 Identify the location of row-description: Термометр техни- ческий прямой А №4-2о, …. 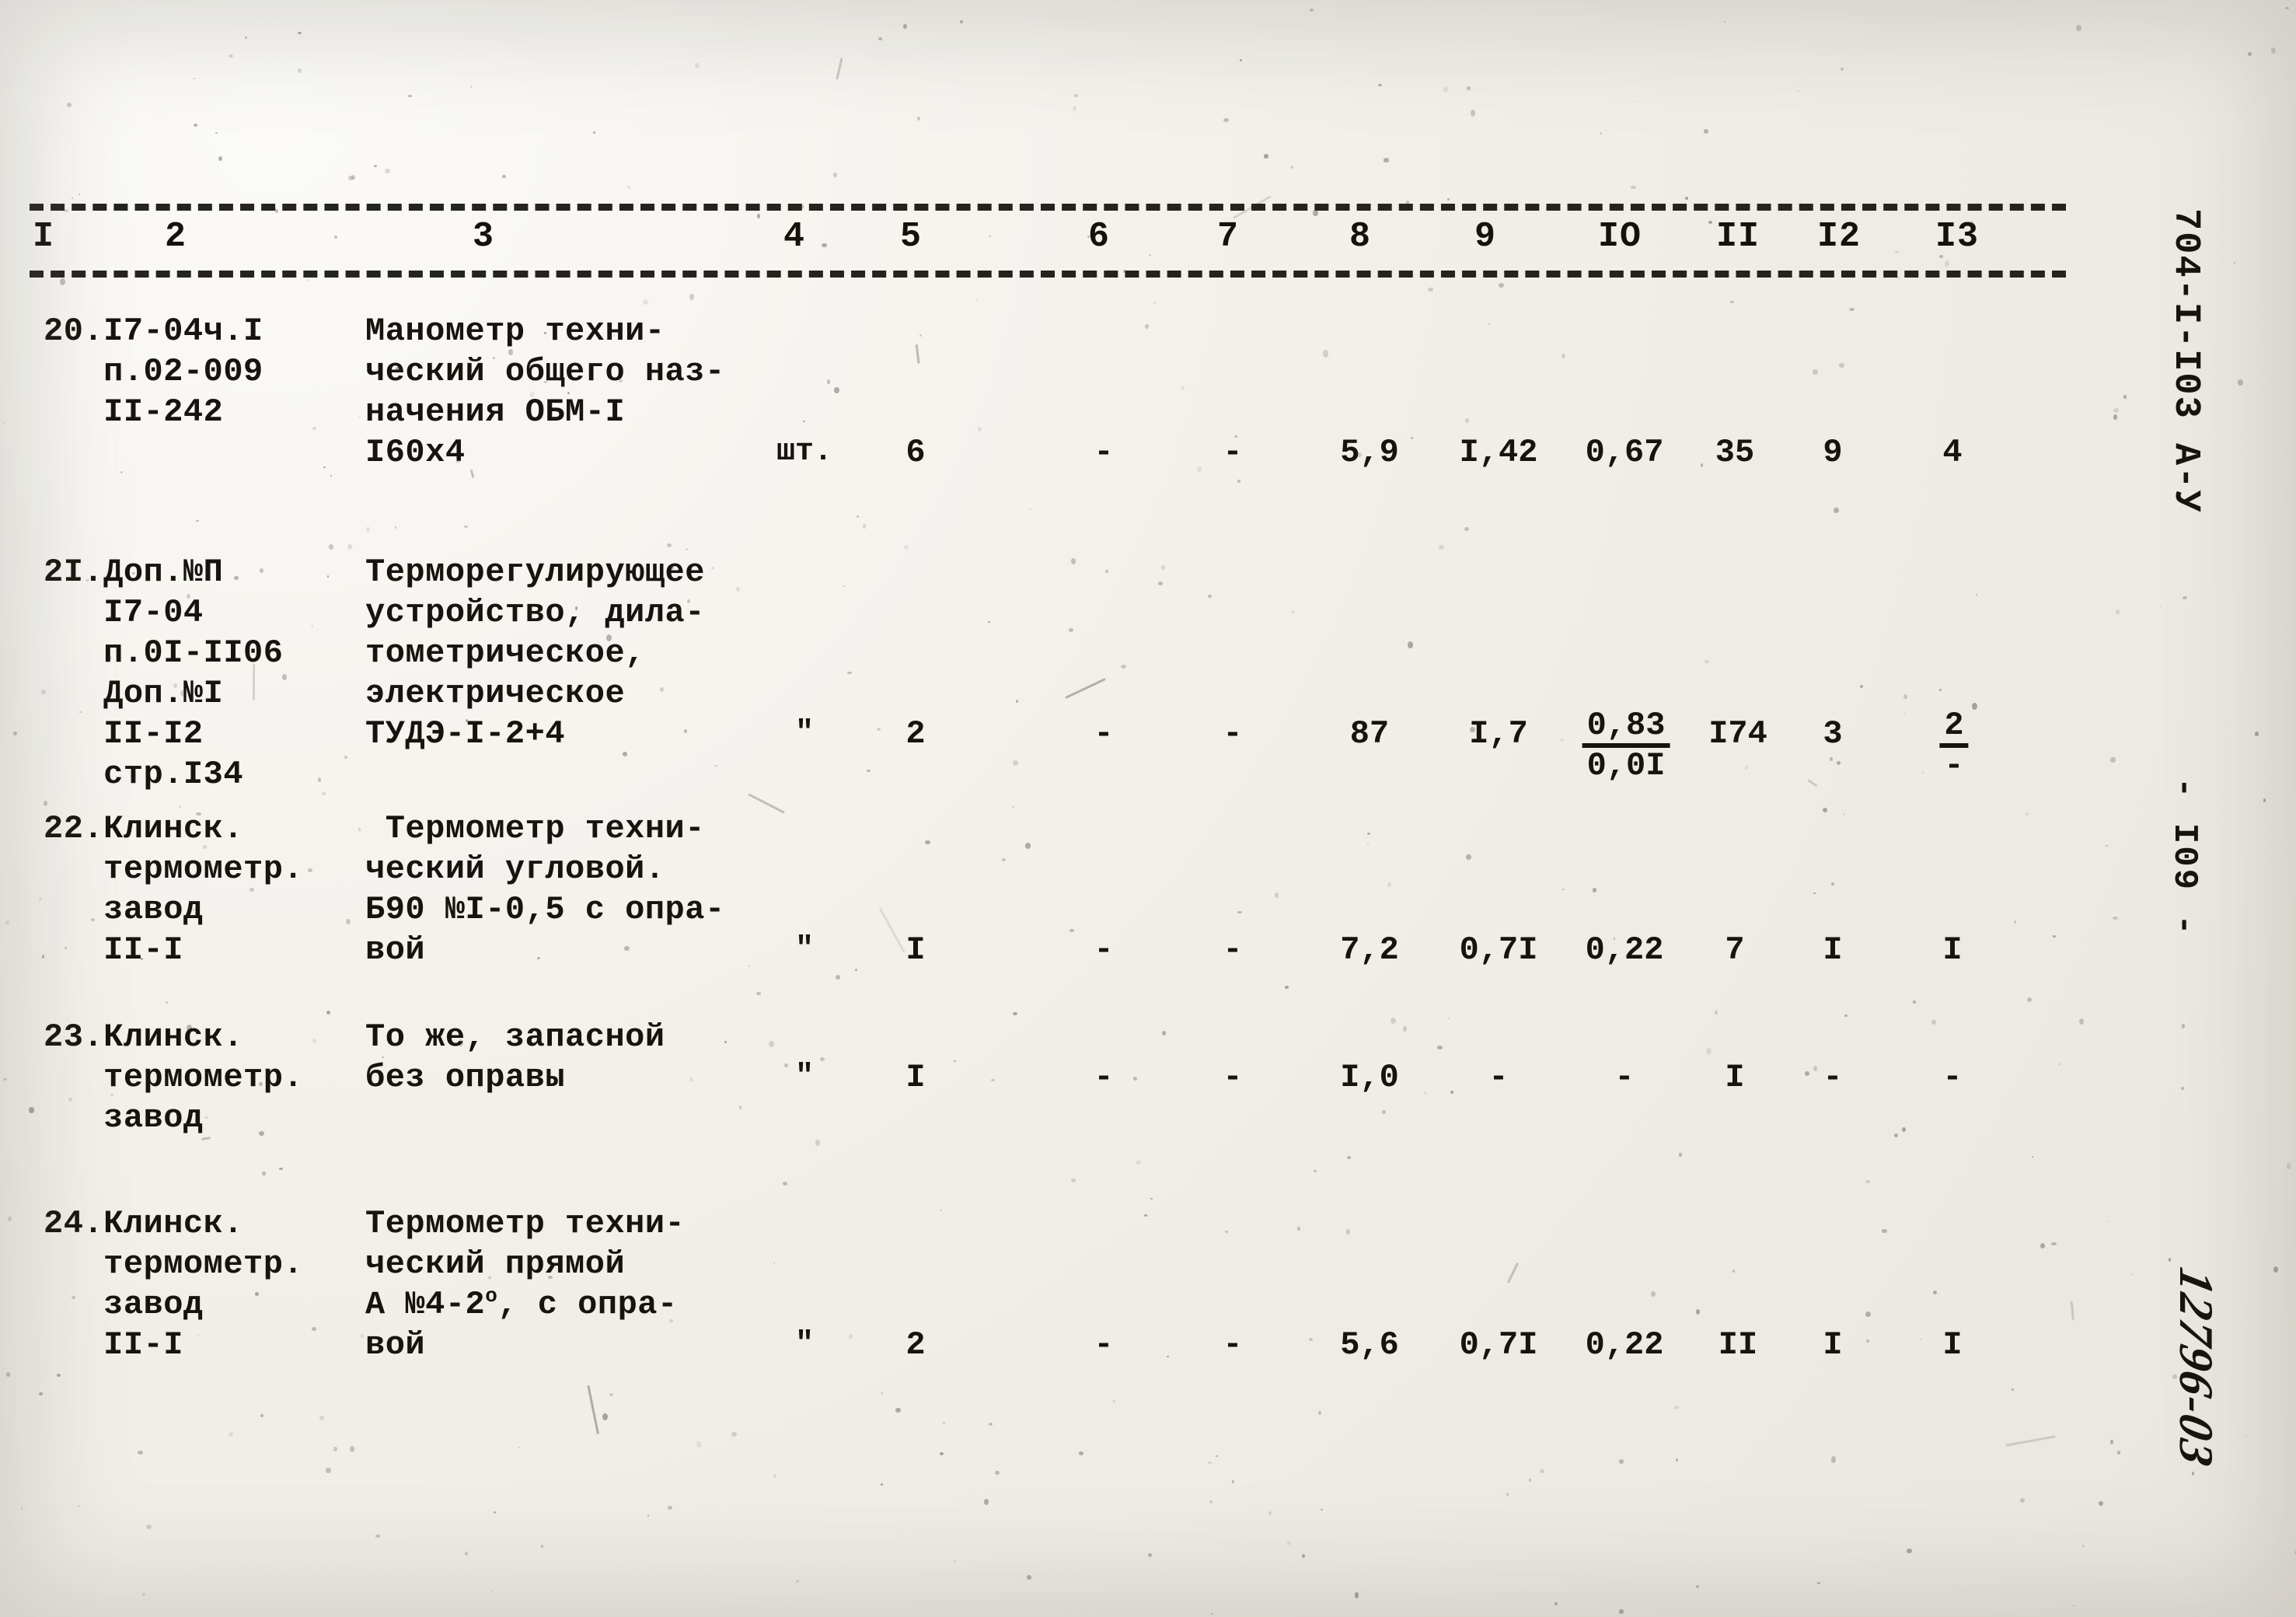
(525, 1284).